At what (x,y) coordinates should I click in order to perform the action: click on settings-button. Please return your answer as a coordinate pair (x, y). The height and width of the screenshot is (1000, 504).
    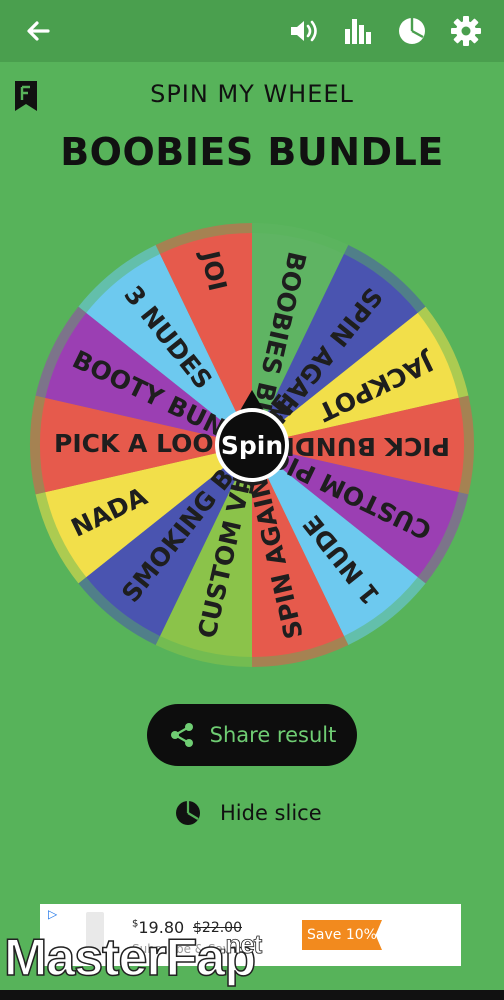
    Looking at the image, I should click on (466, 31).